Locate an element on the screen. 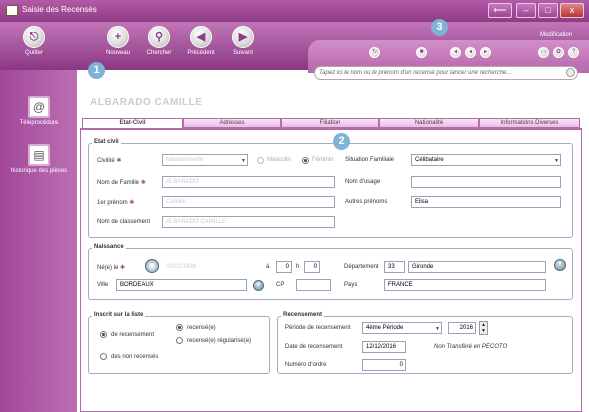 The width and height of the screenshot is (589, 412). maximize-button: □ is located at coordinates (548, 10).